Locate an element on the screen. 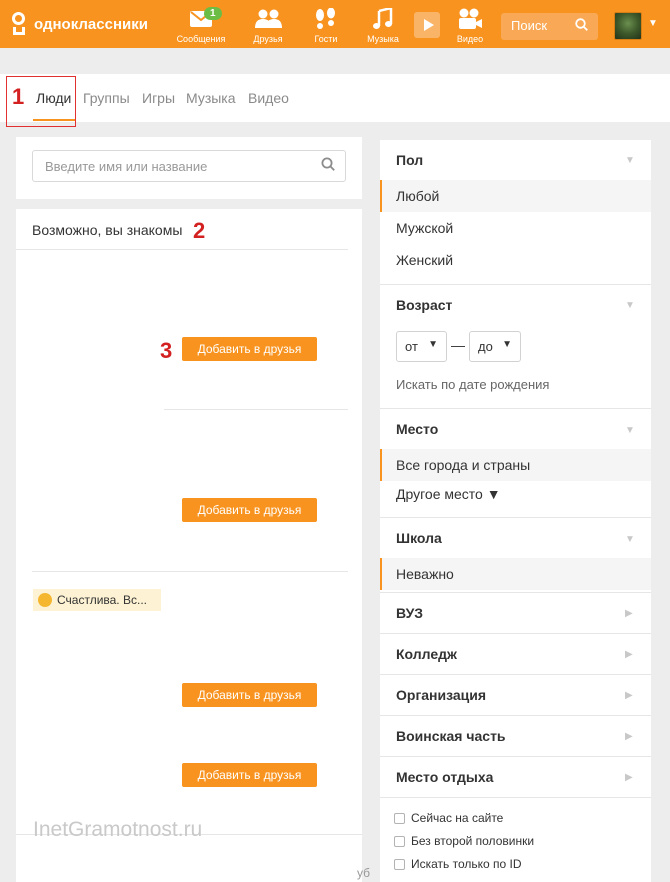 The image size is (670, 882). filter-organization-title: Организация is located at coordinates (441, 695).